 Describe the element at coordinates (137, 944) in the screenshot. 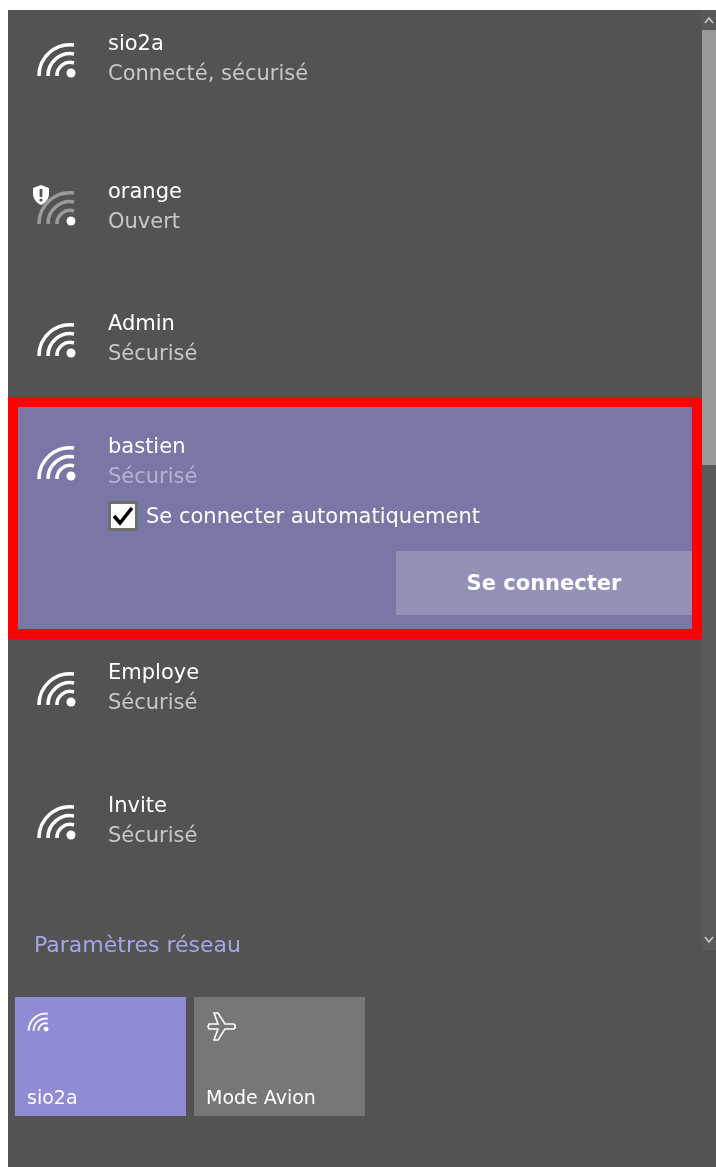

I see `network-settings-link: Paramètres réseau` at that location.